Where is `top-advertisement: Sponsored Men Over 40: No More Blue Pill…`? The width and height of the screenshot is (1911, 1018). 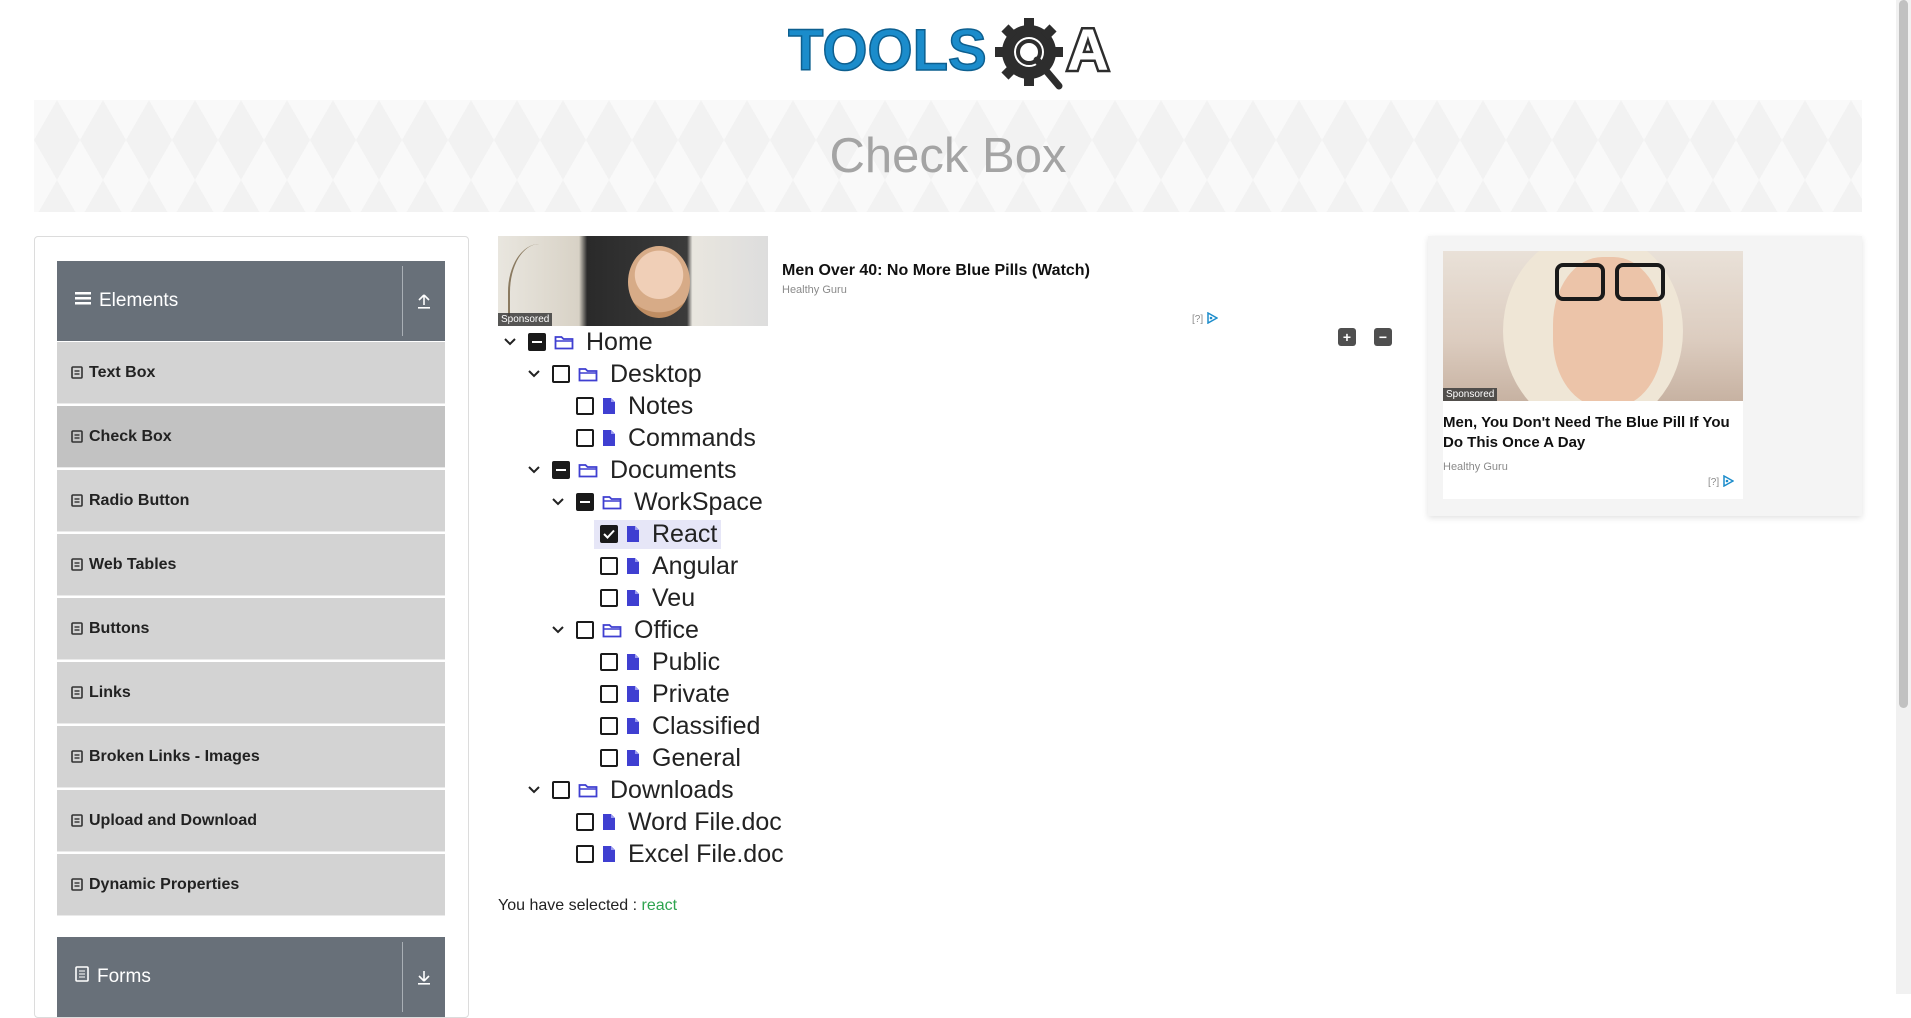 top-advertisement: Sponsored Men Over 40: No More Blue Pill… is located at coordinates (863, 282).